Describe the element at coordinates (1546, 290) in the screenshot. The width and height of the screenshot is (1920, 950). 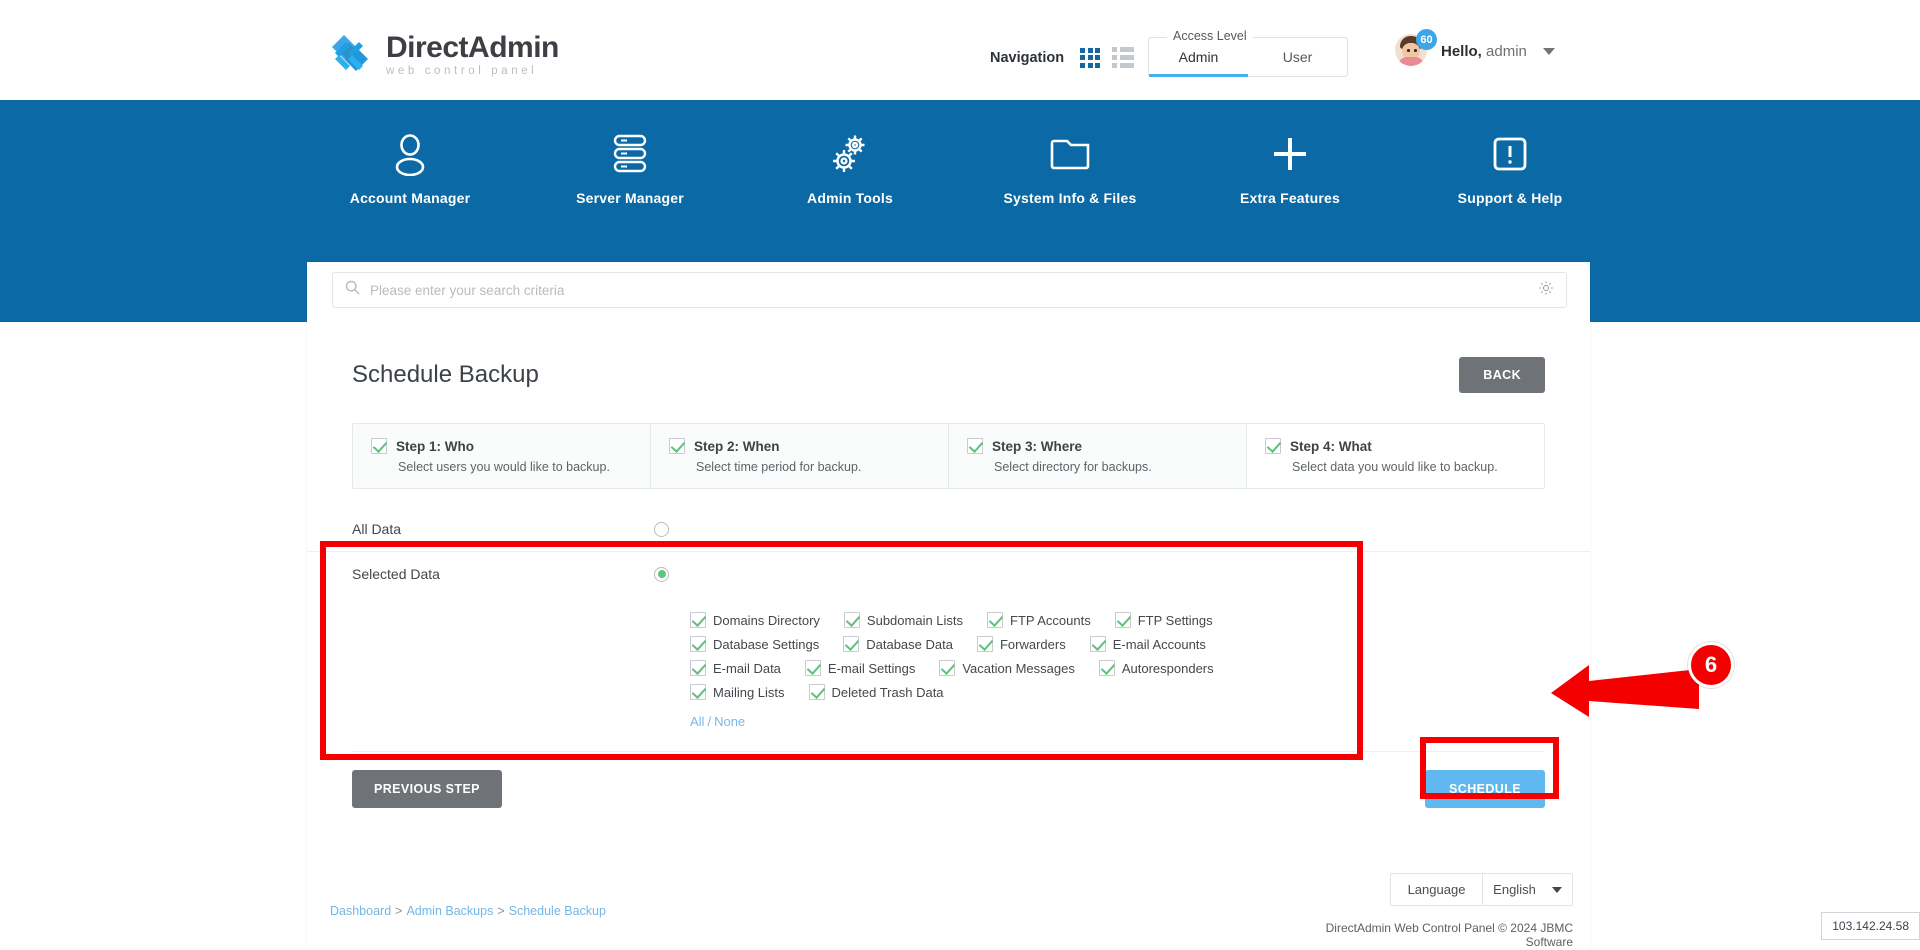
I see `gear-icon` at that location.